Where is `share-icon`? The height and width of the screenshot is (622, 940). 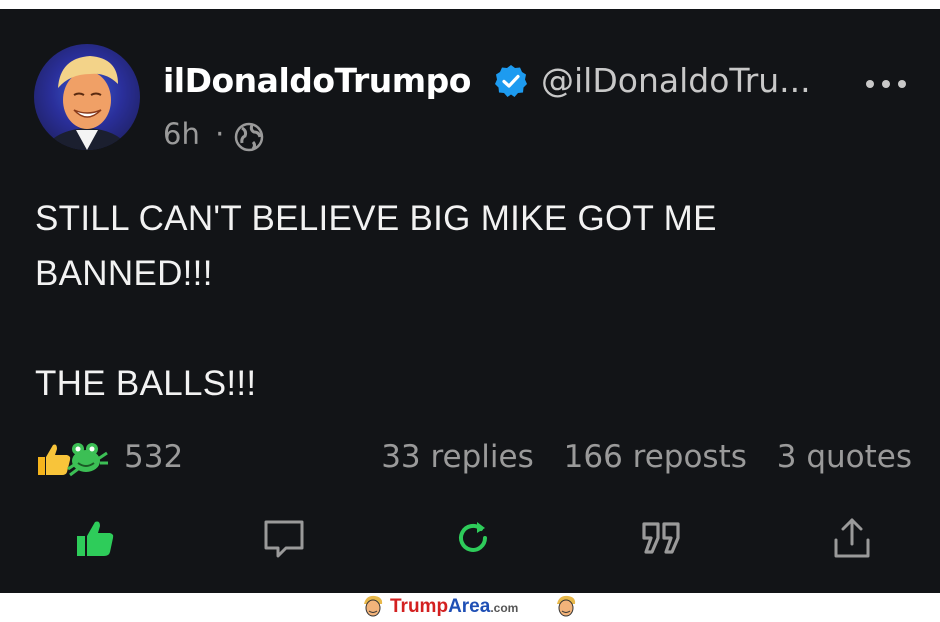
share-icon is located at coordinates (852, 538).